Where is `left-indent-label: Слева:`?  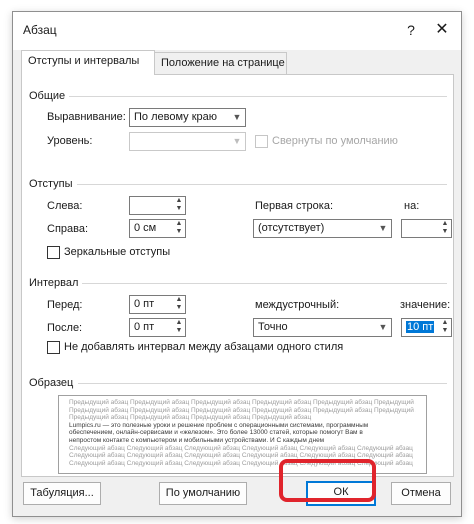 left-indent-label: Слева: is located at coordinates (65, 206).